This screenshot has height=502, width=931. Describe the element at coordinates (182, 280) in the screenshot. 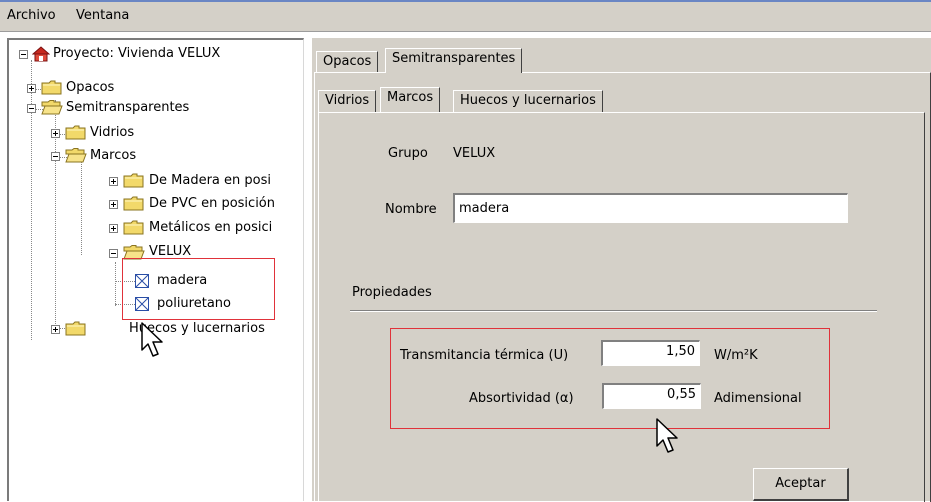

I see `tree-label: madera` at that location.